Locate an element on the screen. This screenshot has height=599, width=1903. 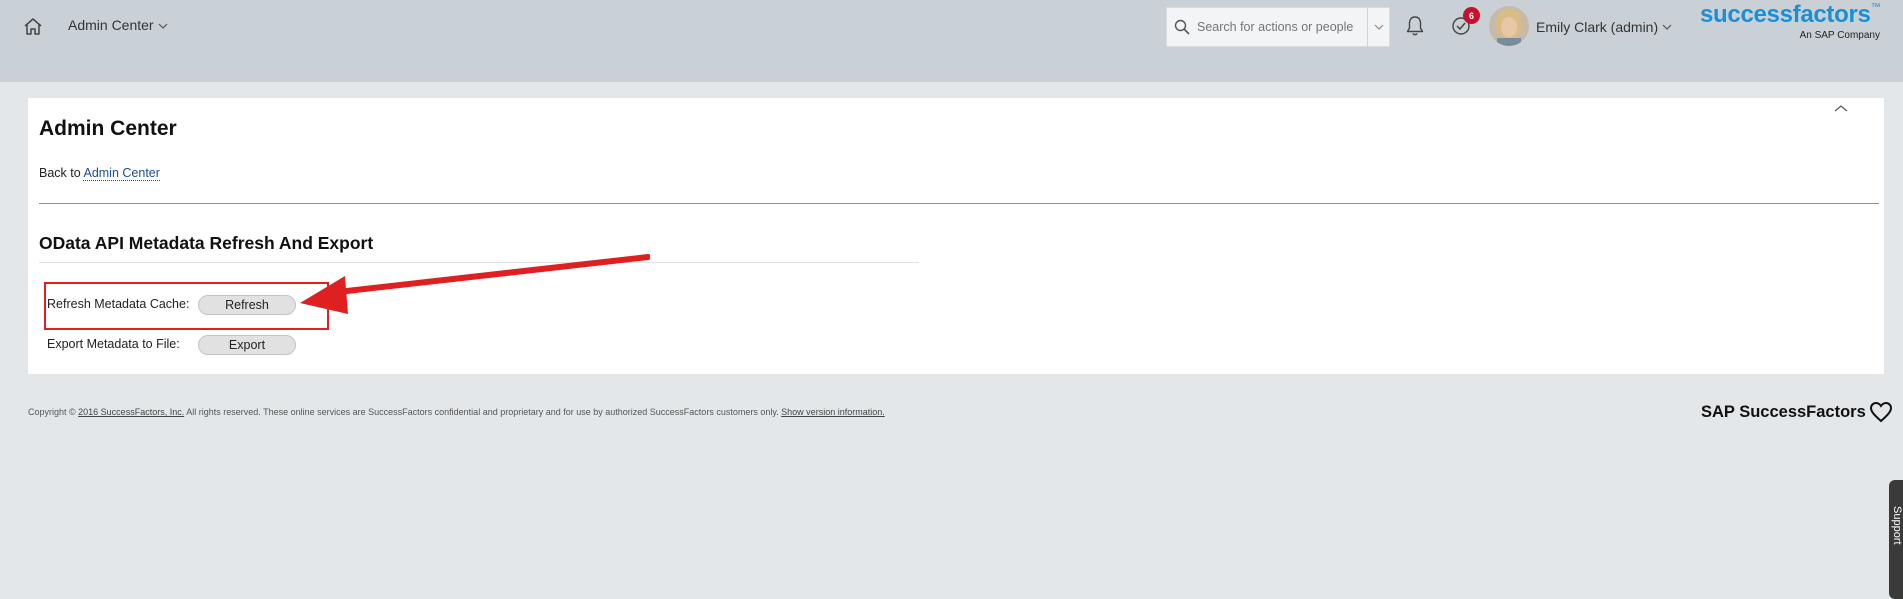
copyright-prefix: Copyright © is located at coordinates (53, 412).